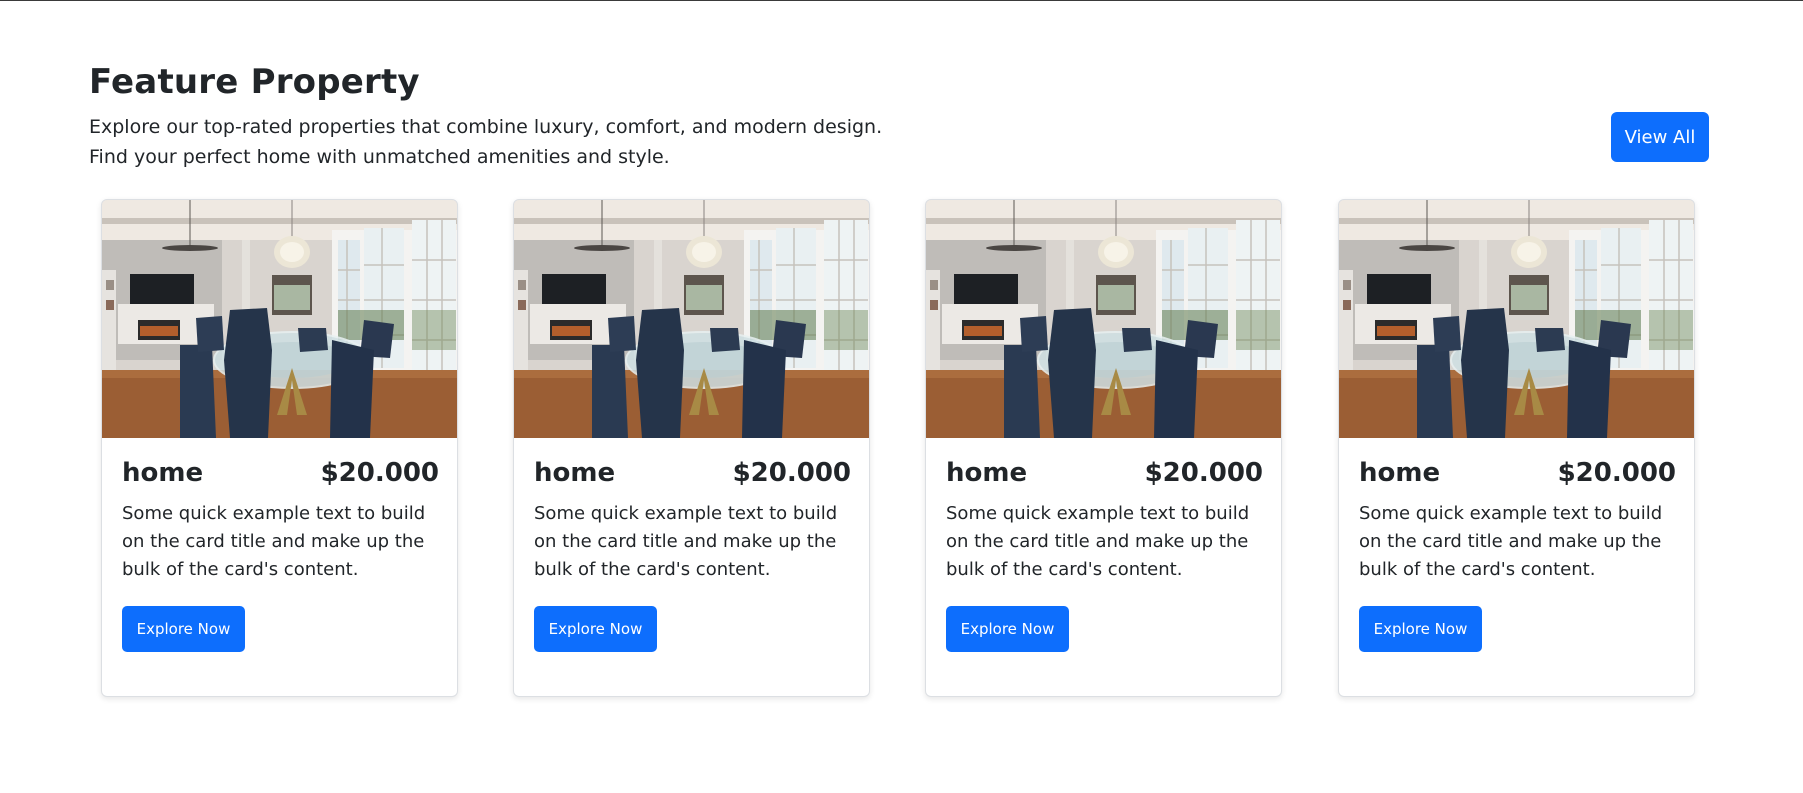 The image size is (1803, 793). What do you see at coordinates (901, 0) in the screenshot?
I see `top-divider` at bounding box center [901, 0].